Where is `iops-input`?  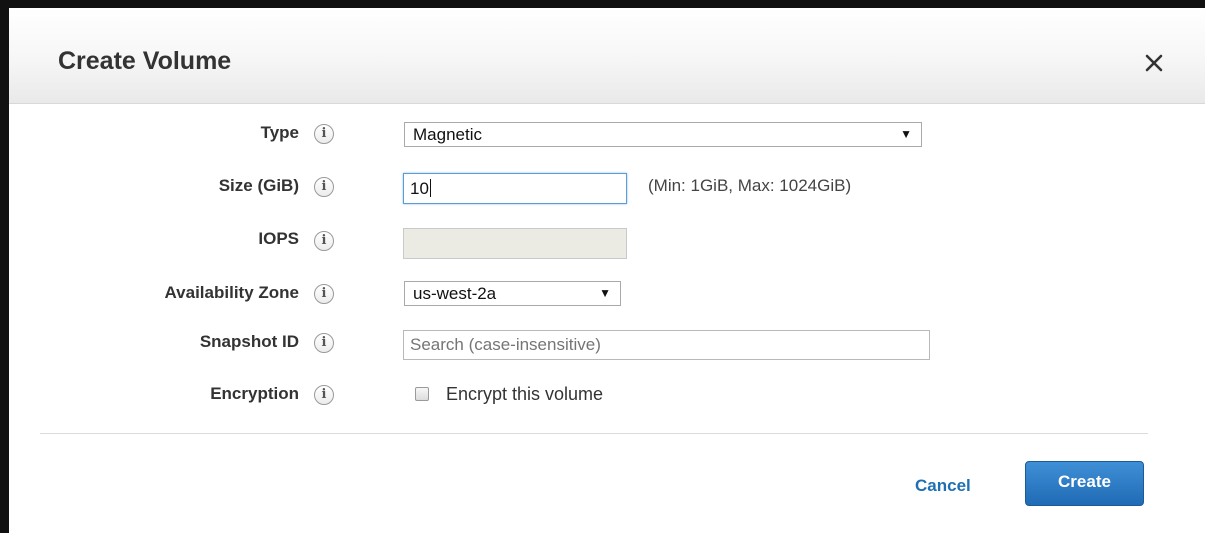 iops-input is located at coordinates (515, 243).